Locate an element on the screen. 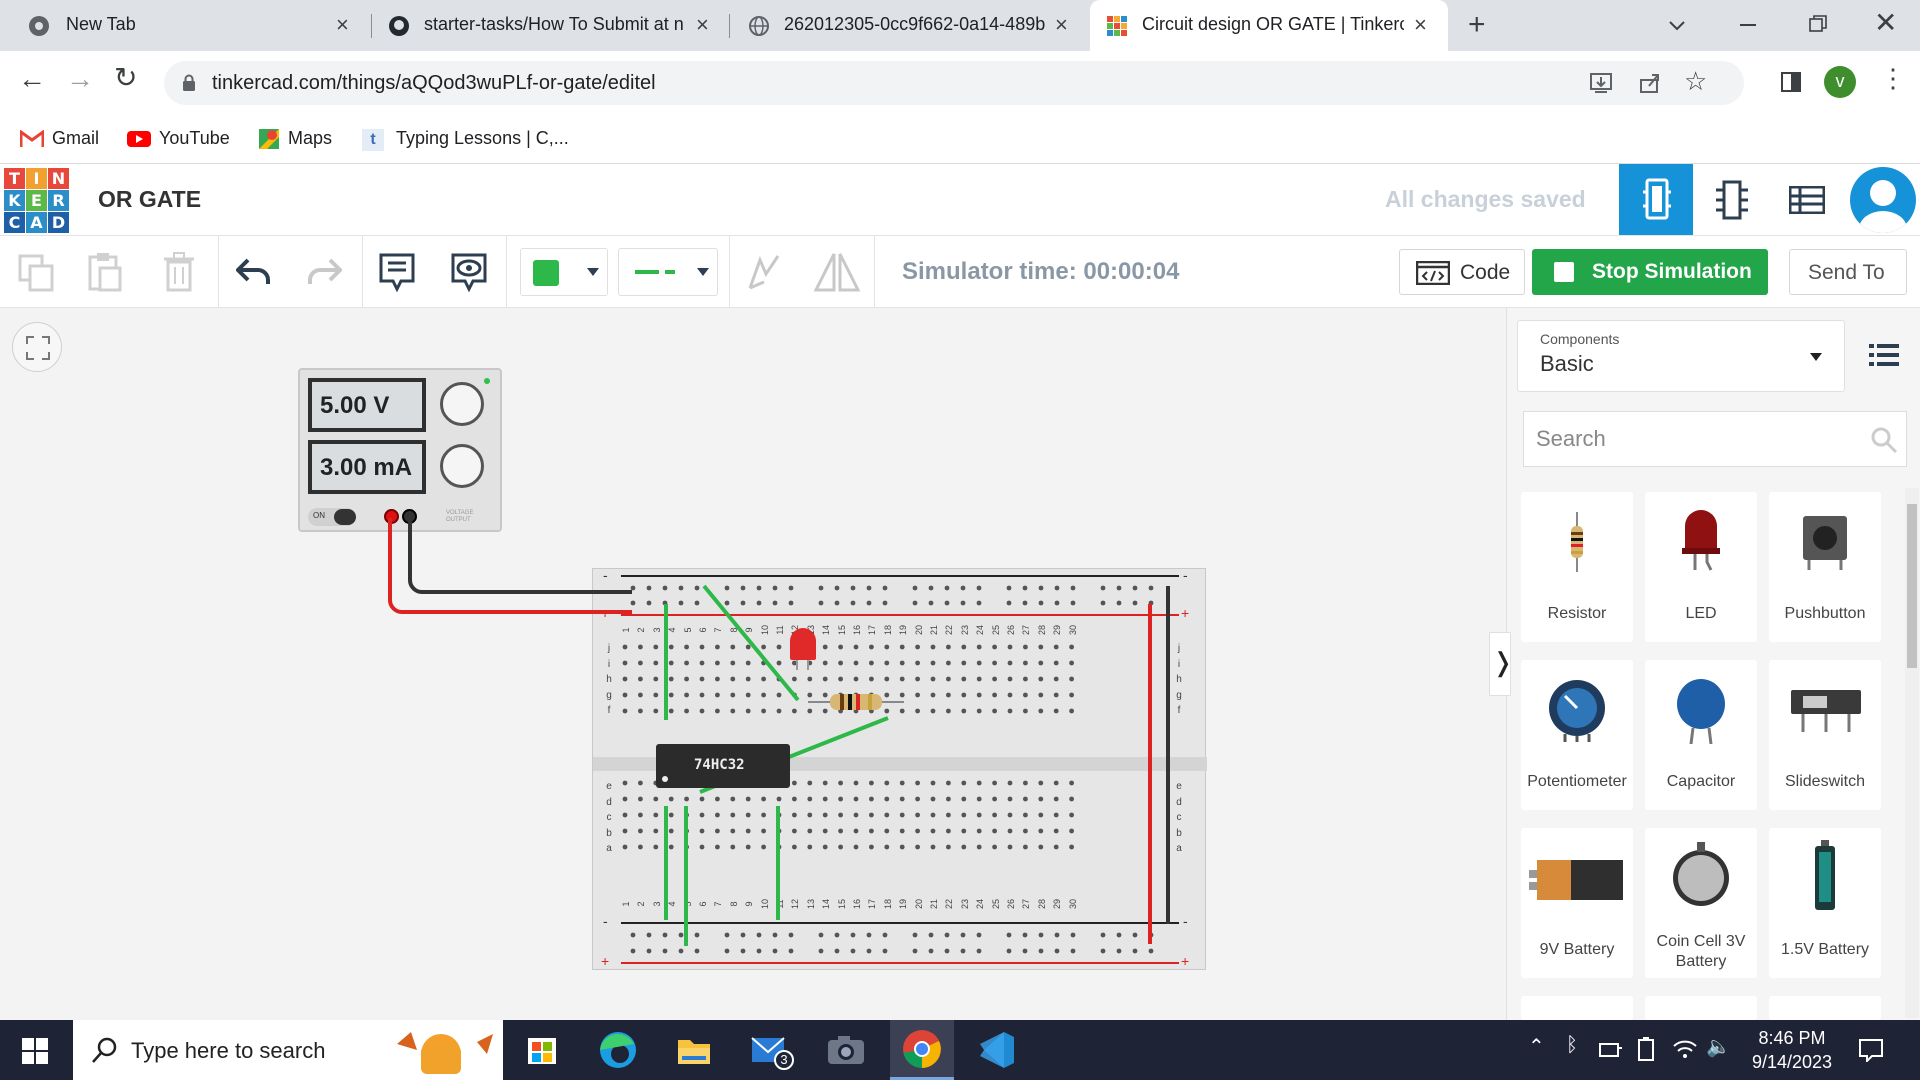 Image resolution: width=1920 pixels, height=1080 pixels. taskbar-mail: 3 is located at coordinates (771, 1050).